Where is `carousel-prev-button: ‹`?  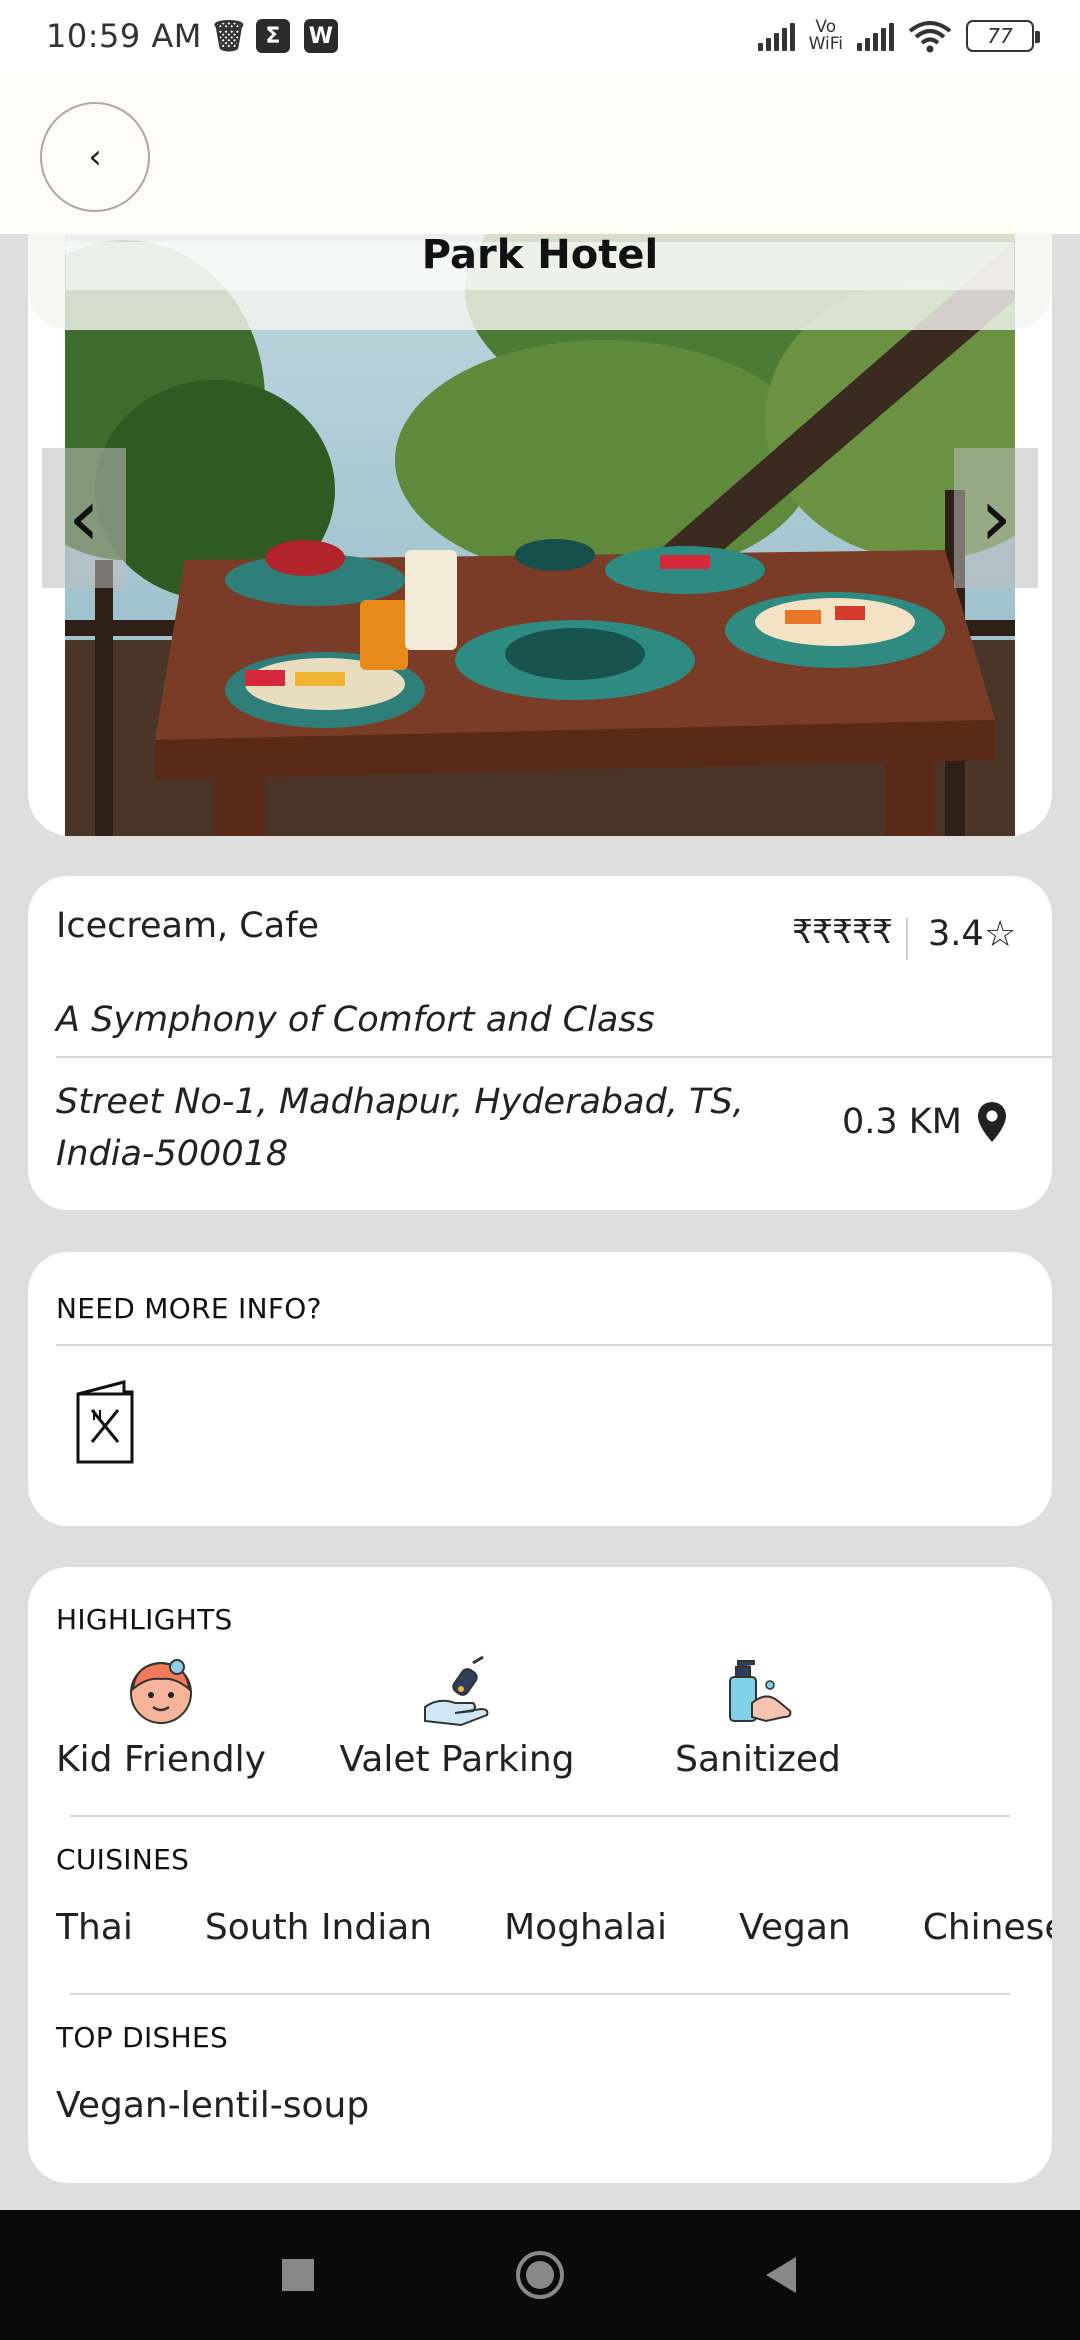
carousel-prev-button: ‹ is located at coordinates (84, 518).